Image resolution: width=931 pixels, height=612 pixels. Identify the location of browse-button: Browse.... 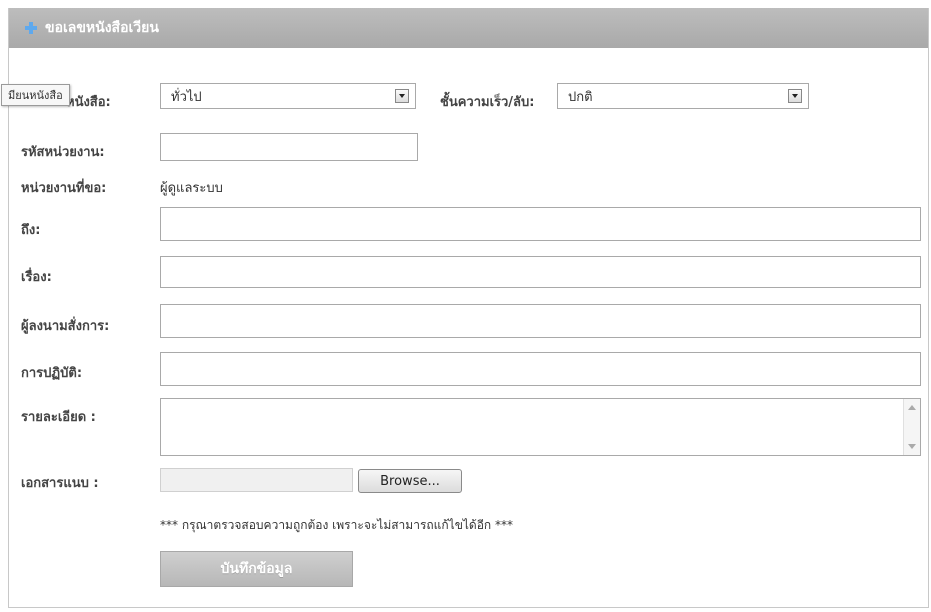
(410, 481).